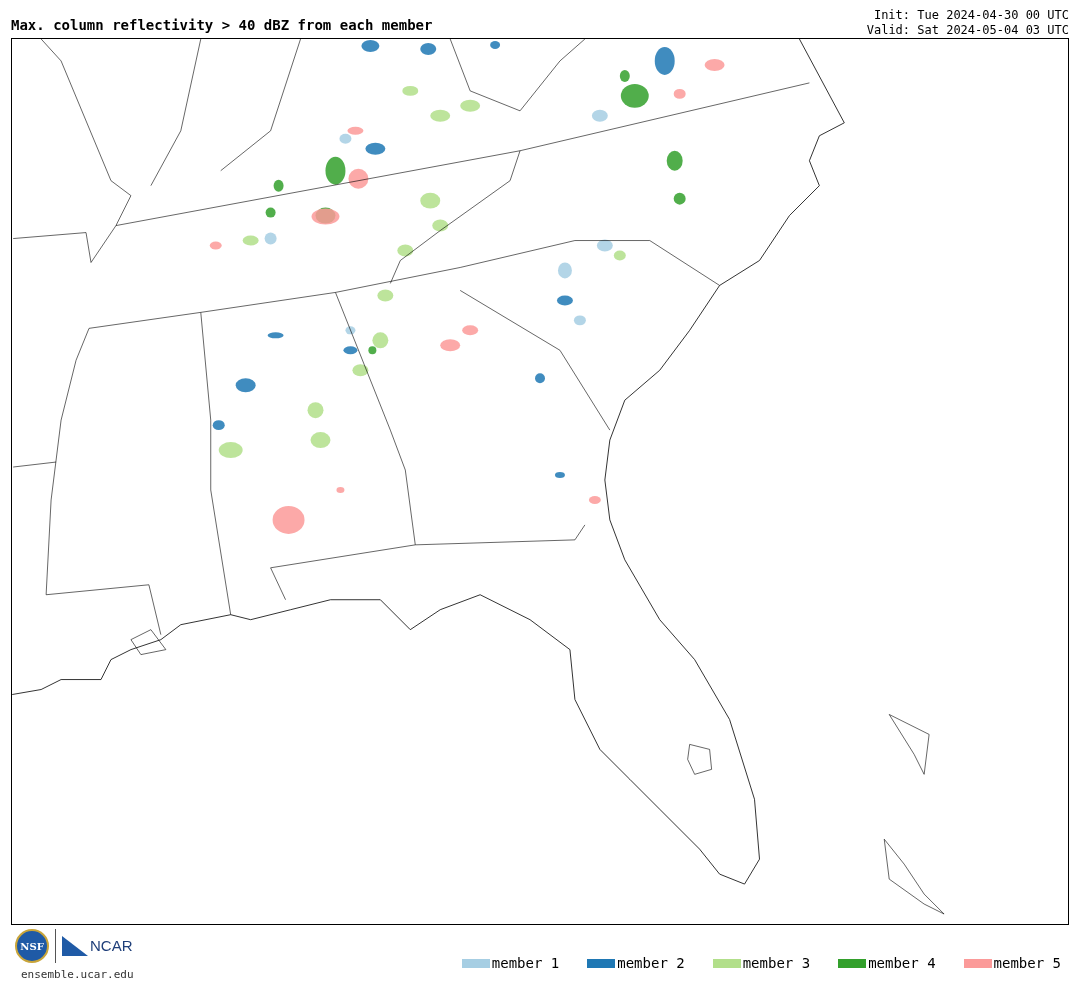 The width and height of the screenshot is (1080, 988). I want to click on wedge-icon, so click(75, 946).